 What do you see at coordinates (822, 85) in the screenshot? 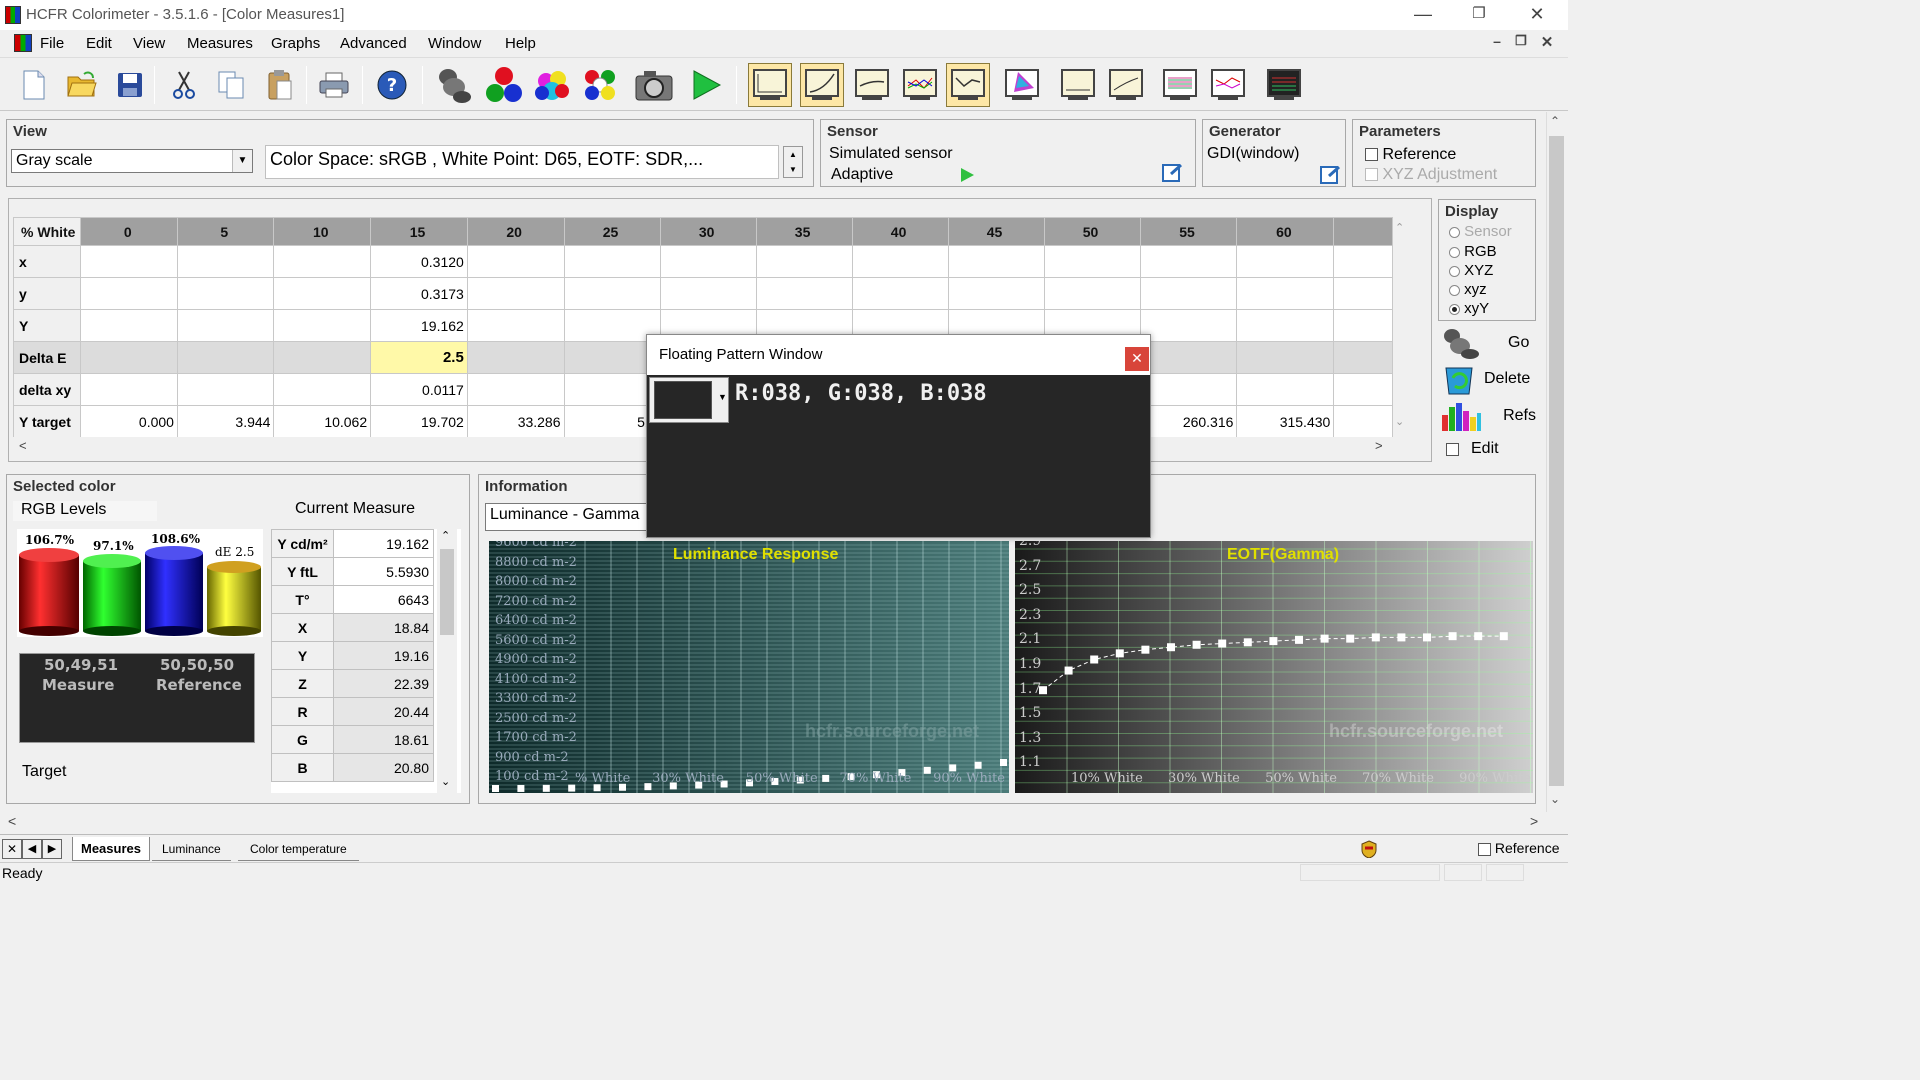
I see `luminance-graph-icon` at bounding box center [822, 85].